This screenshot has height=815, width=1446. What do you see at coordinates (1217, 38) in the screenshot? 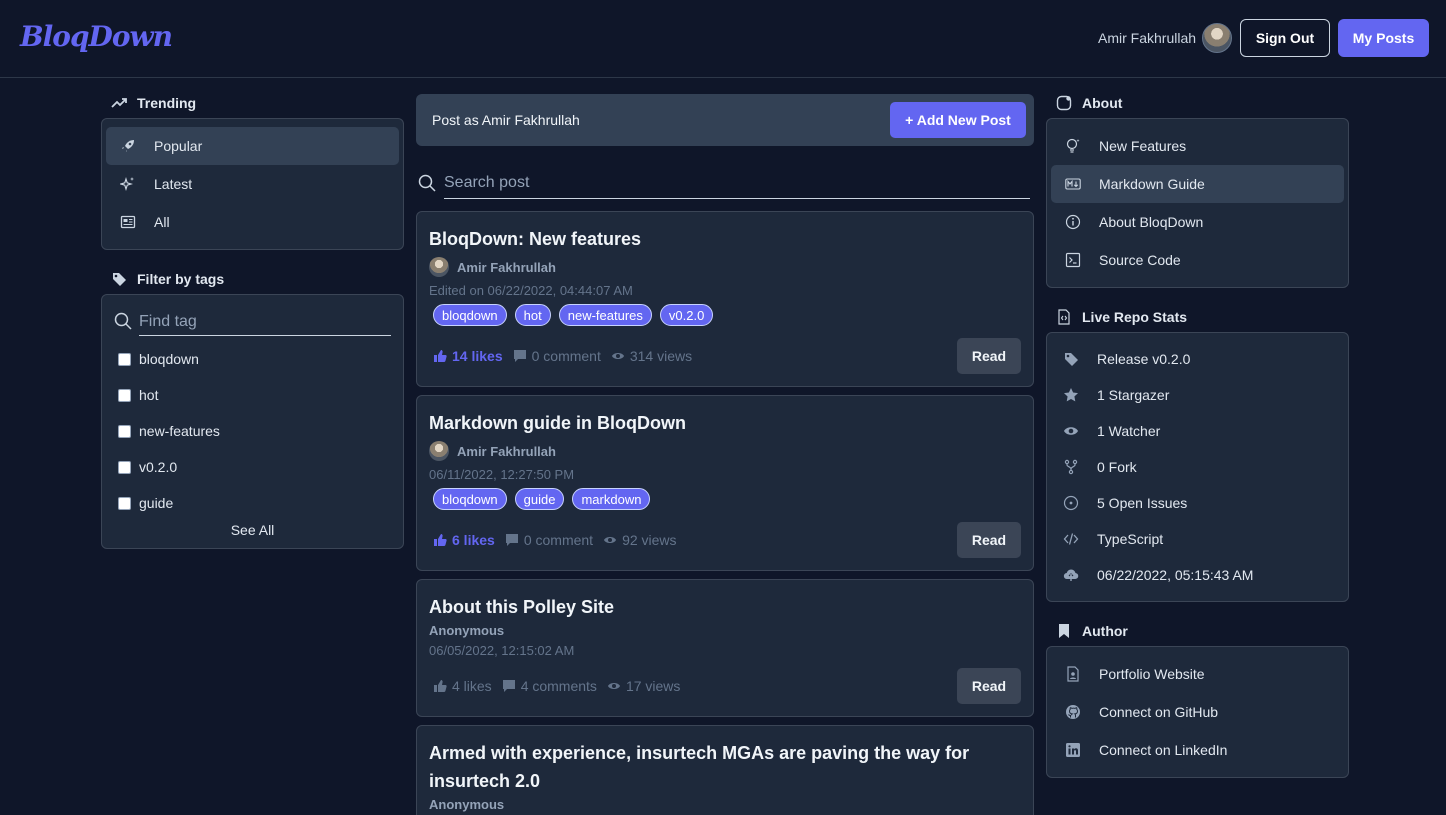
I see `user-avatar` at bounding box center [1217, 38].